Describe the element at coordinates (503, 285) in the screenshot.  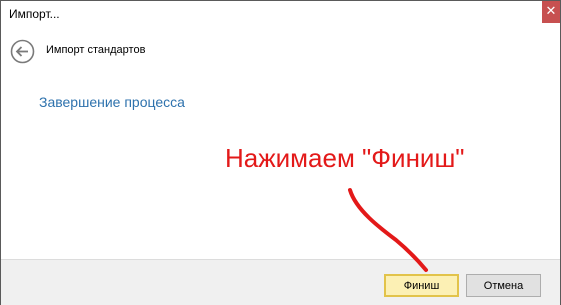
I see `cancel-button: Отмена` at that location.